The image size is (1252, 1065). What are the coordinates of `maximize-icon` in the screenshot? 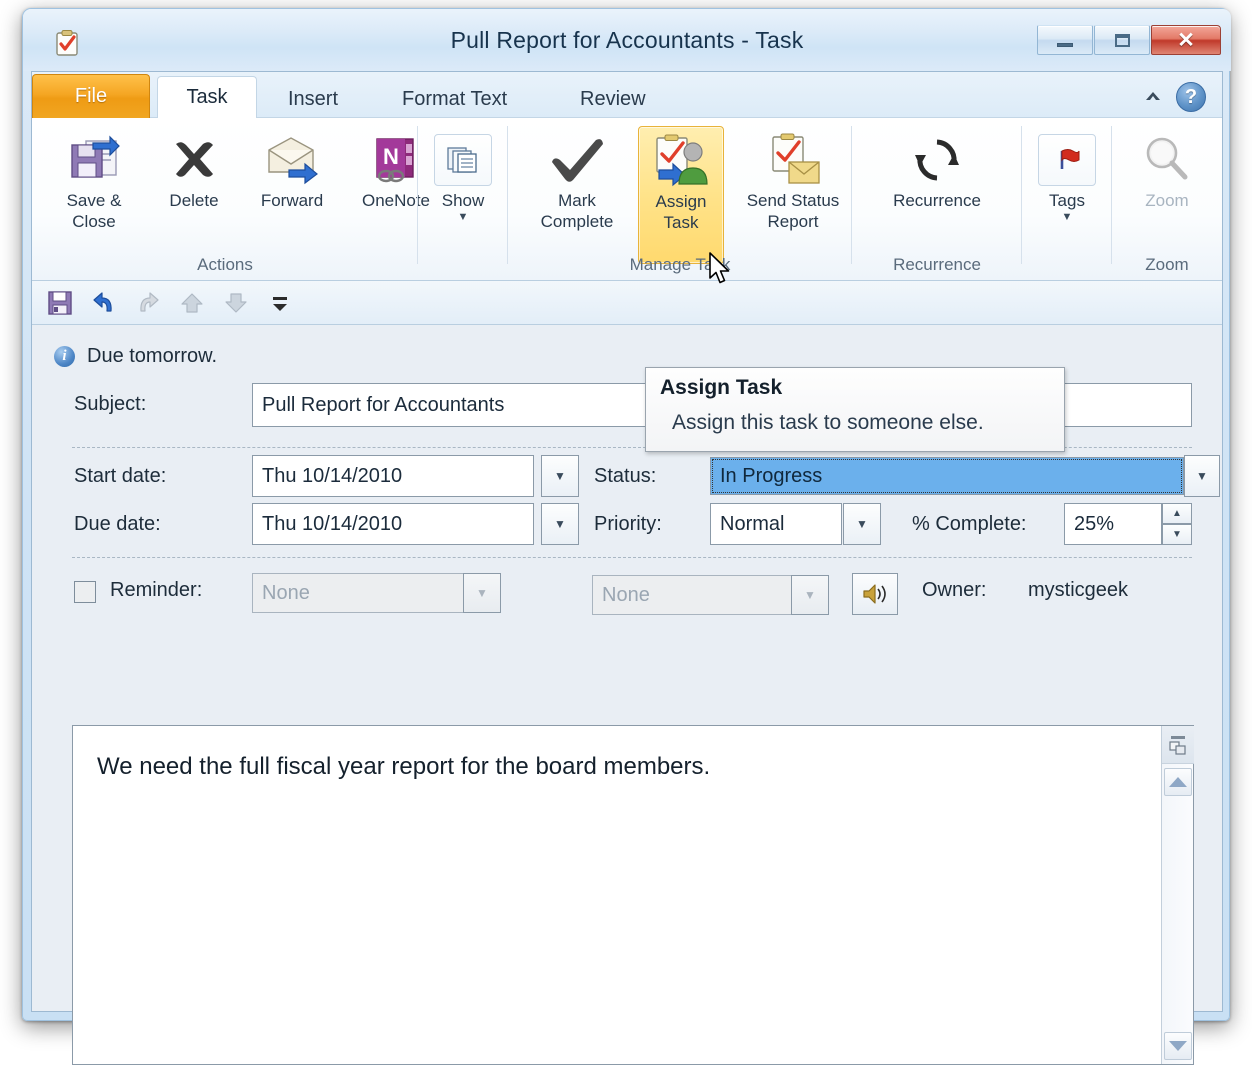 It's located at (1122, 40).